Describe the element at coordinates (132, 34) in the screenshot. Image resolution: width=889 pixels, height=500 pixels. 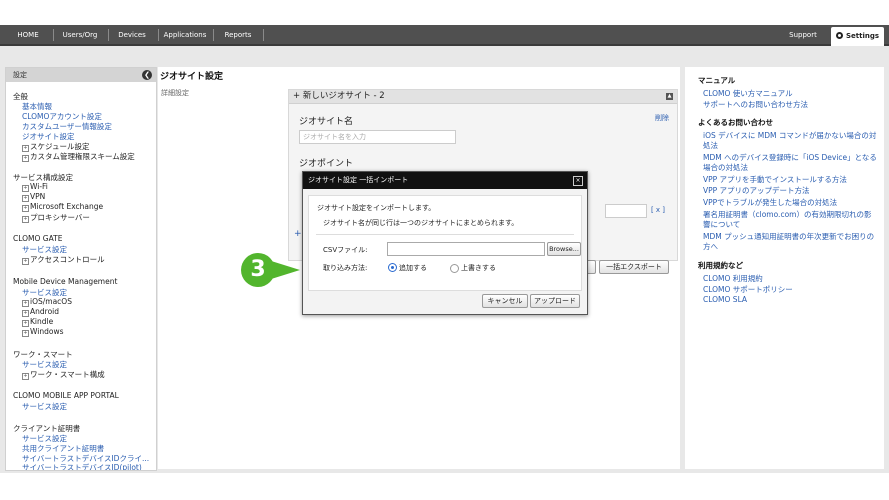
I see `nav-tab-devices: Devices` at that location.